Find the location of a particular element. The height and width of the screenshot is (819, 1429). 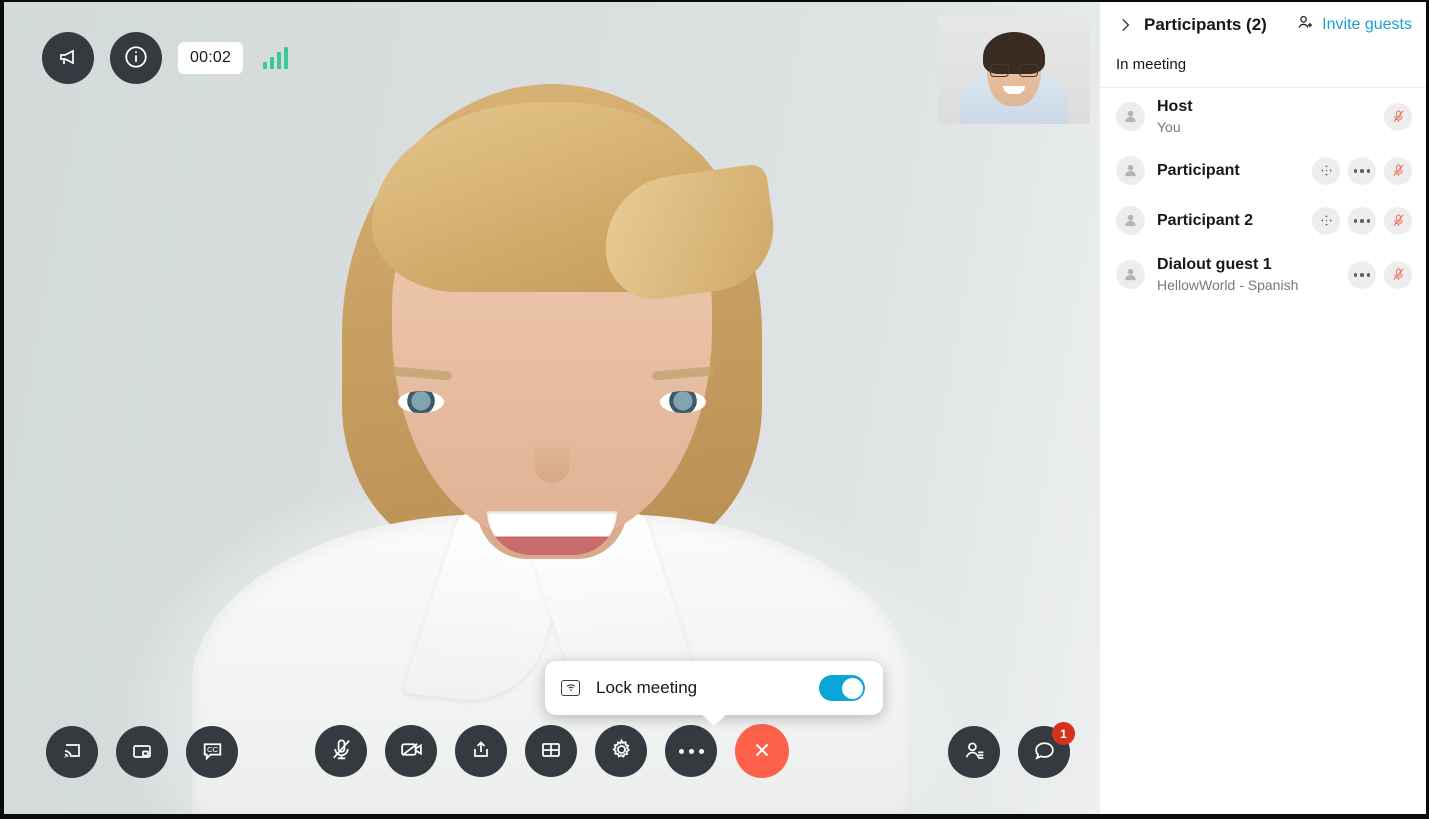

mic-muted-icon is located at coordinates (341, 751).